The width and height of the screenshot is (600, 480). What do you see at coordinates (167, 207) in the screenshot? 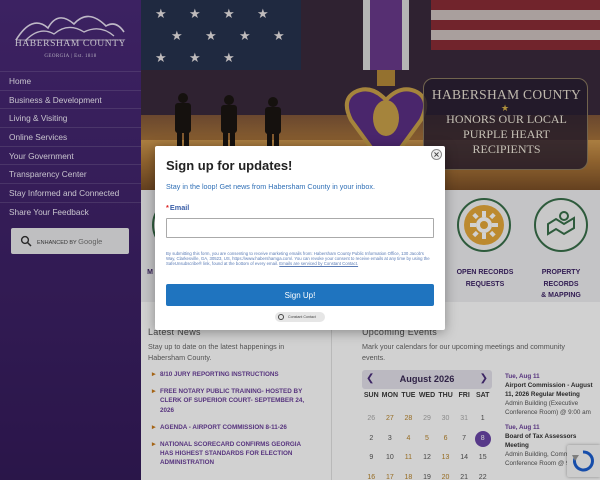
I see `required-asterisk: *` at bounding box center [167, 207].